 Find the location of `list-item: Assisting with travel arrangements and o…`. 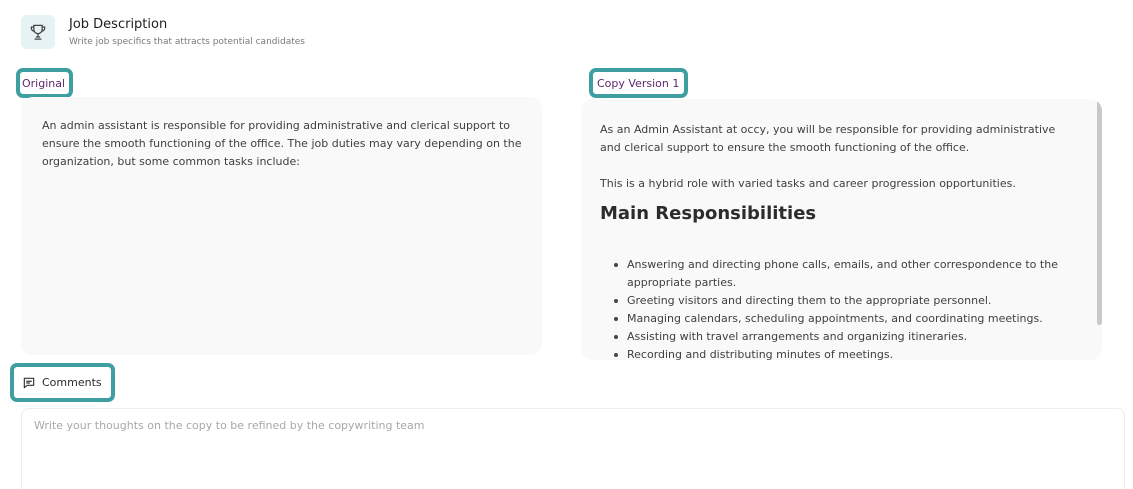

list-item: Assisting with travel arrangements and o… is located at coordinates (831, 337).